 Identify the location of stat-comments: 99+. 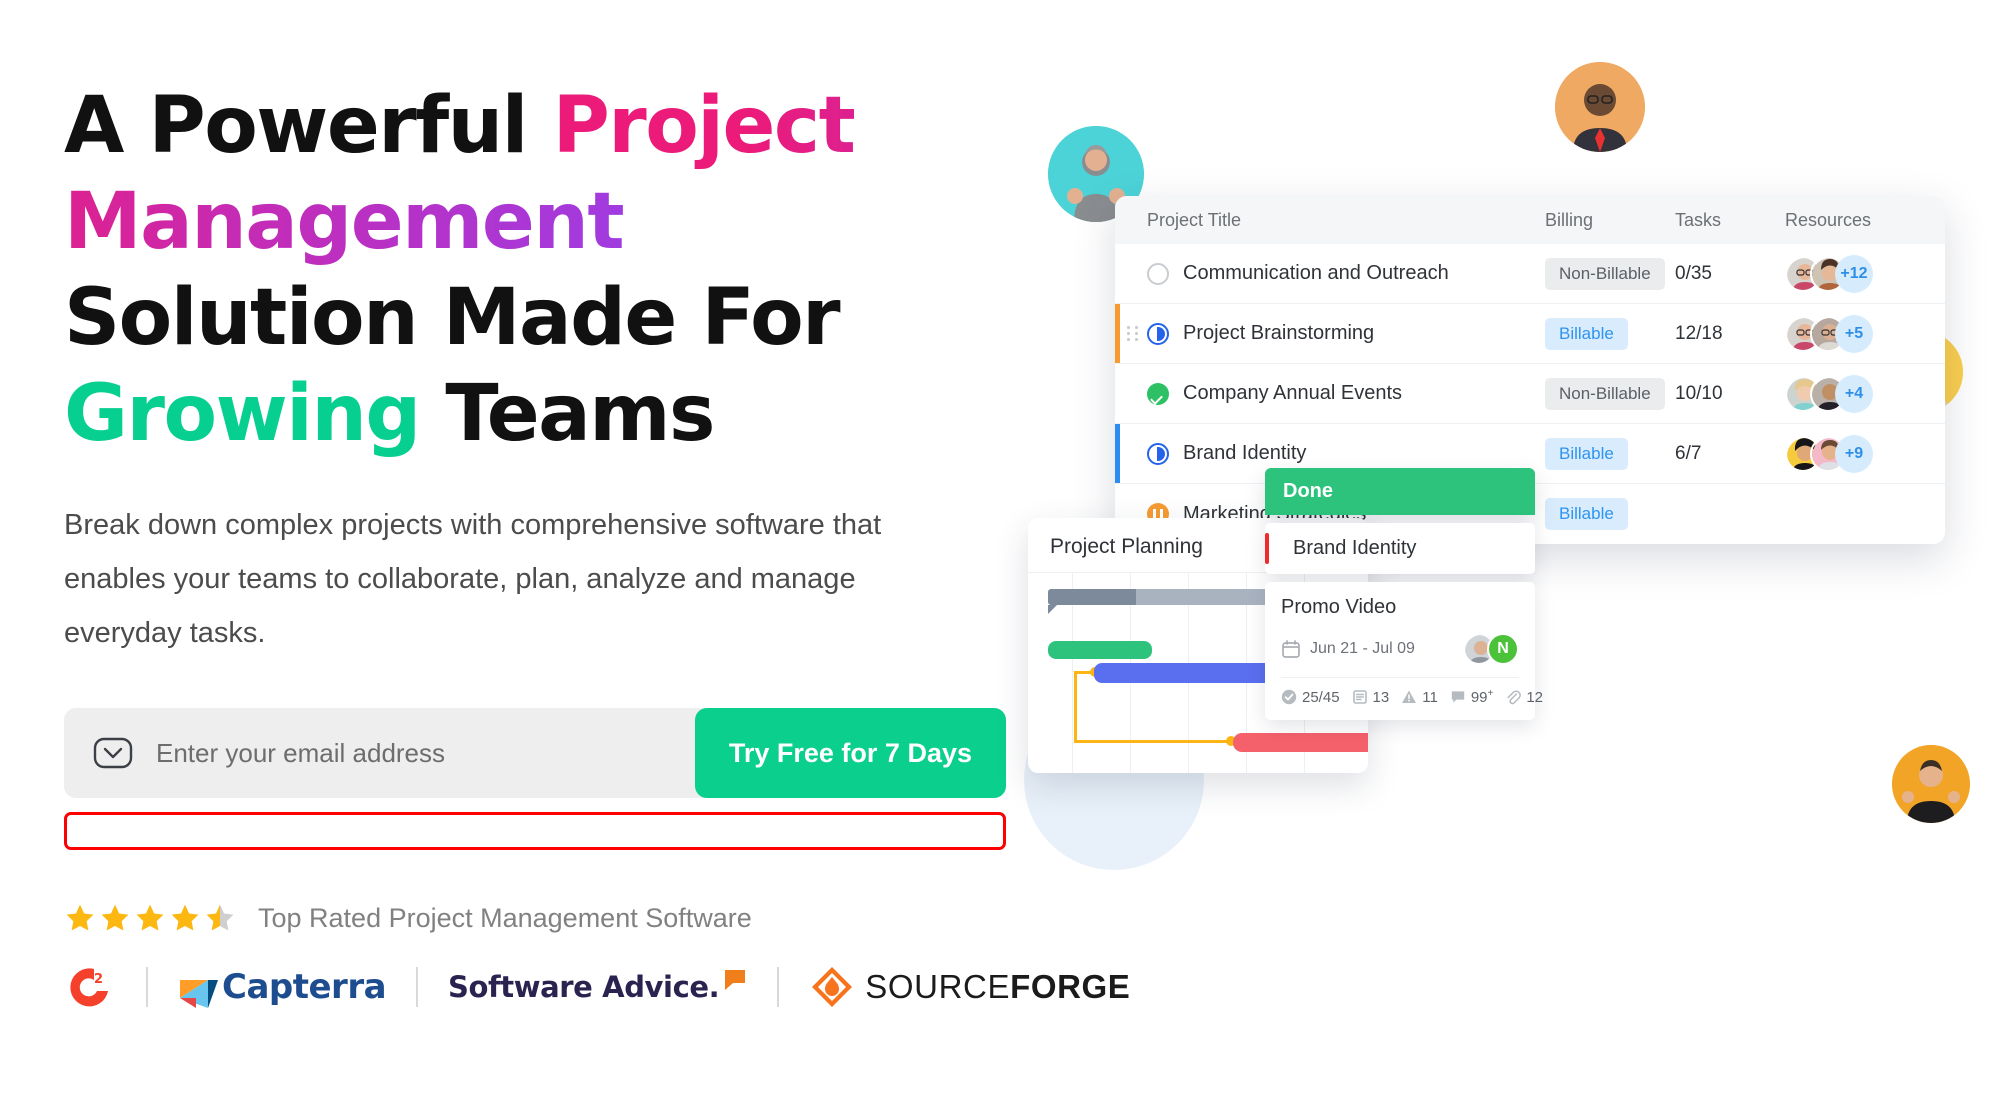
(1472, 697).